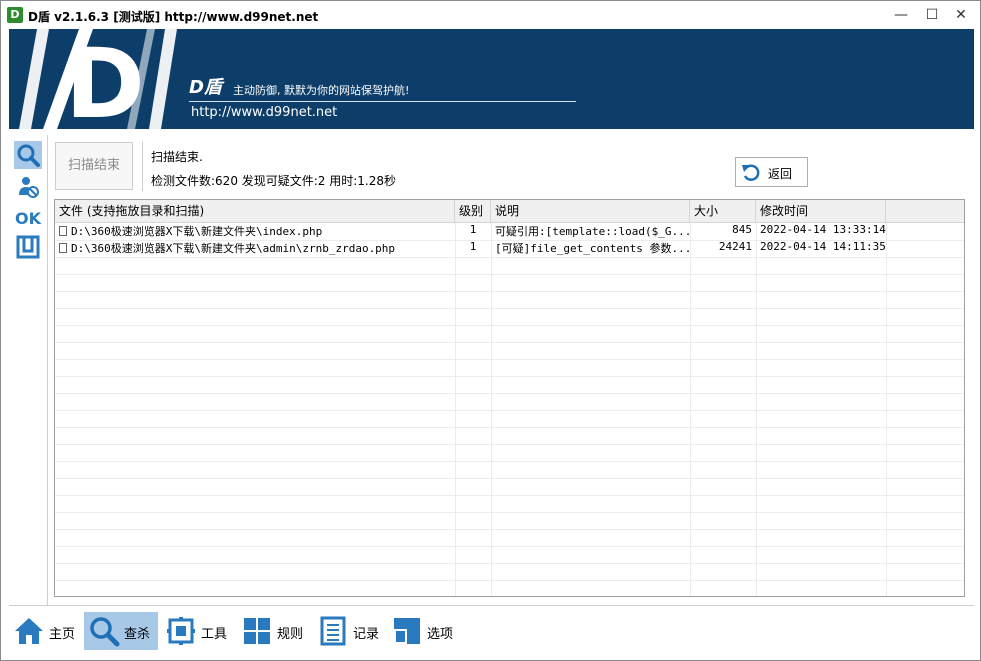 The image size is (981, 661). I want to click on cell-mtime: 2022-04-14 14:11:35, so click(823, 246).